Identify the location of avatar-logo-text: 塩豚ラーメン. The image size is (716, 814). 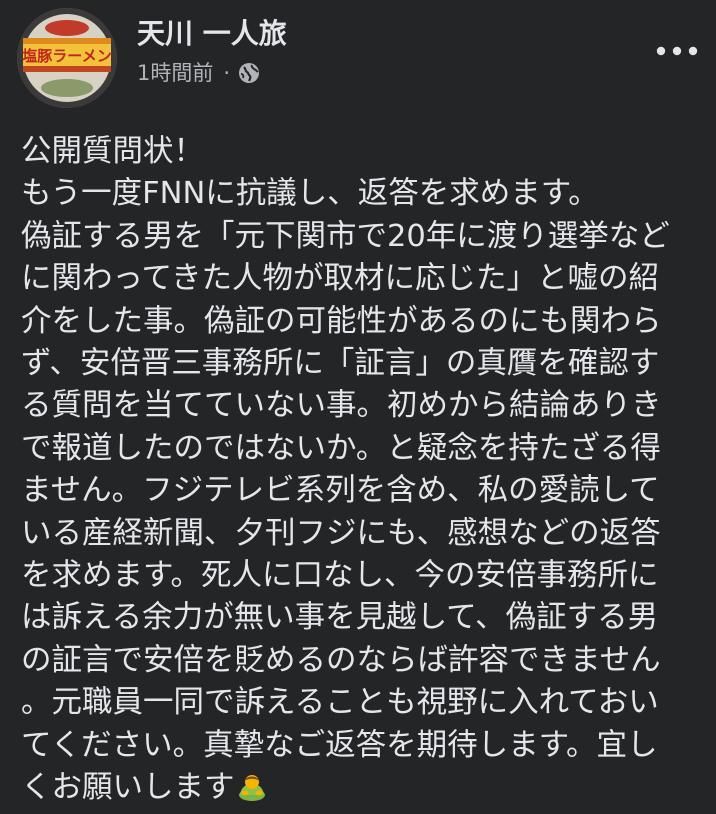
(66, 56).